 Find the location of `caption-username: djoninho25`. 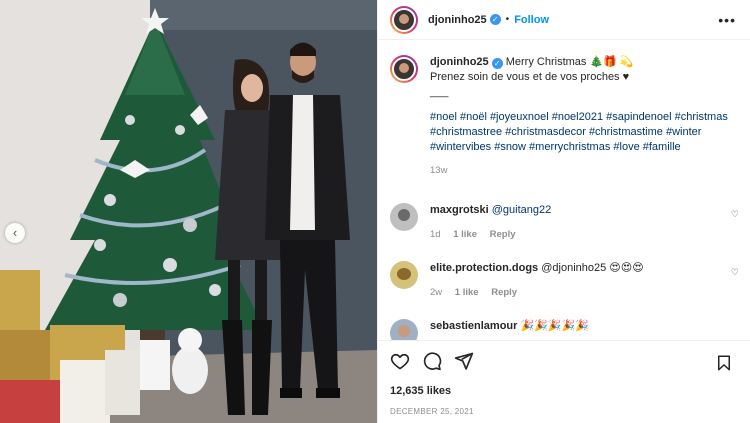

caption-username: djoninho25 is located at coordinates (459, 62).